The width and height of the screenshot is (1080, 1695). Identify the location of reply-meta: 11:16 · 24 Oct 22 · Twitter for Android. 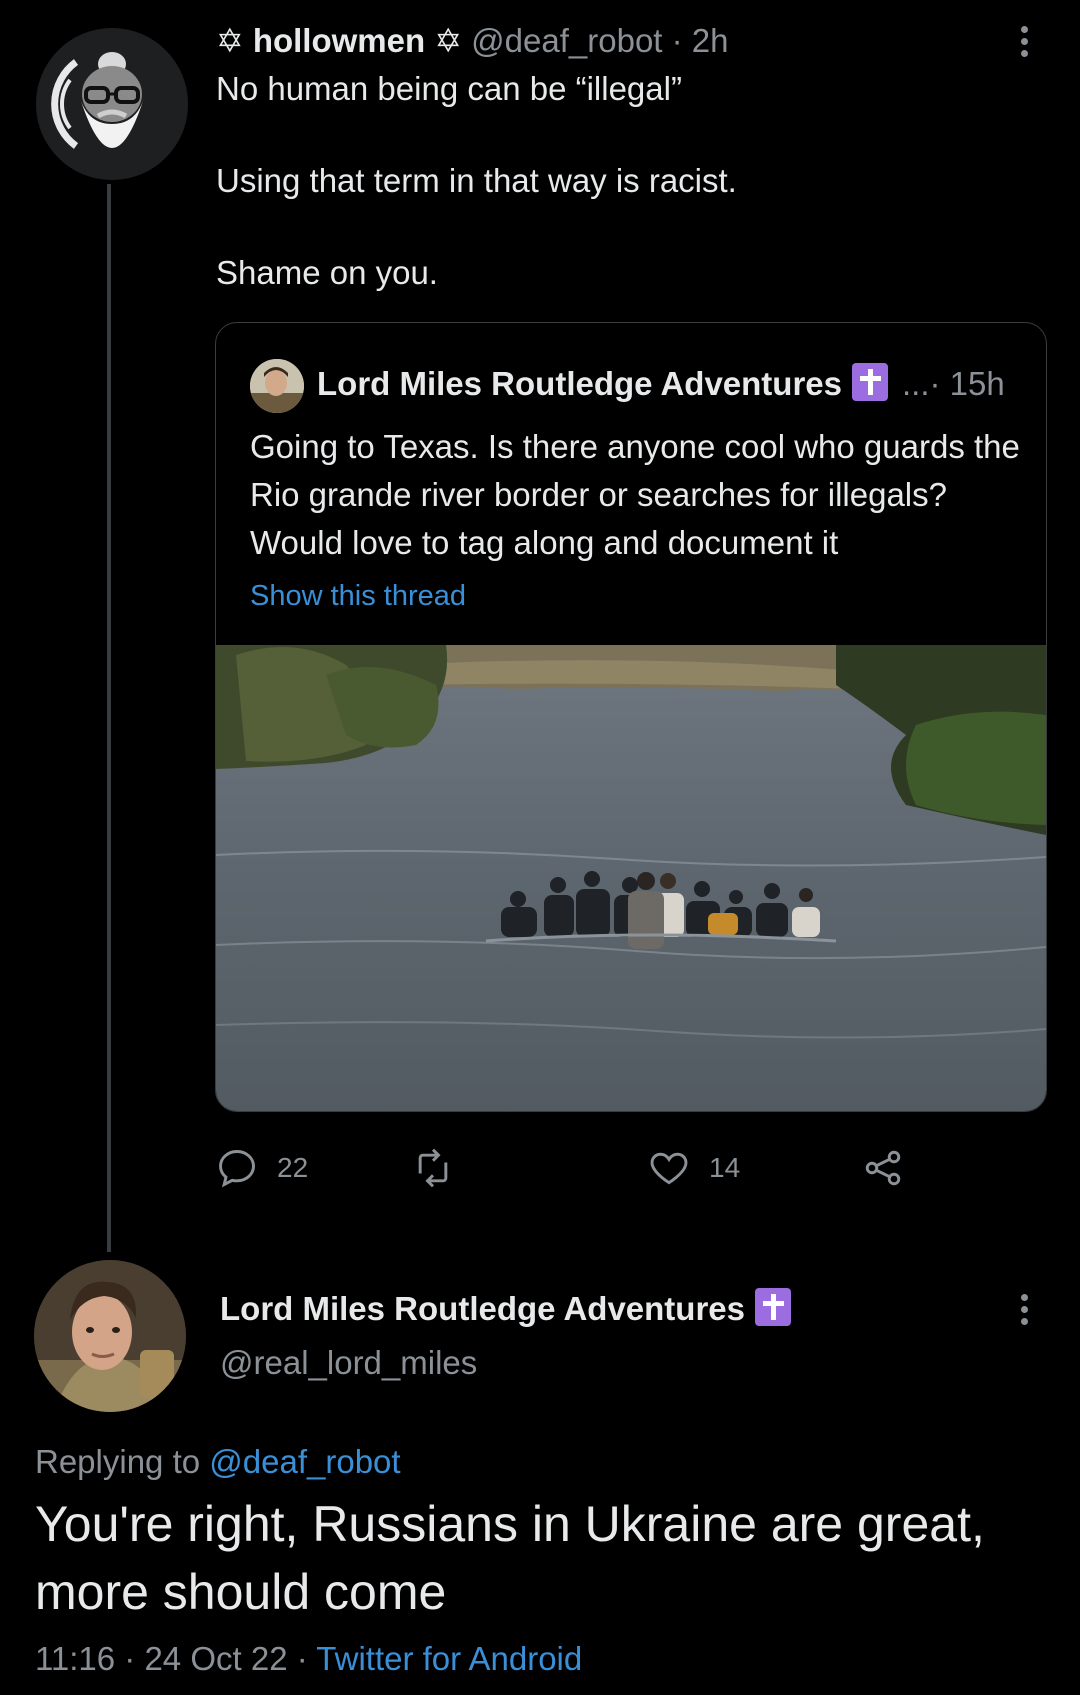
(308, 1659).